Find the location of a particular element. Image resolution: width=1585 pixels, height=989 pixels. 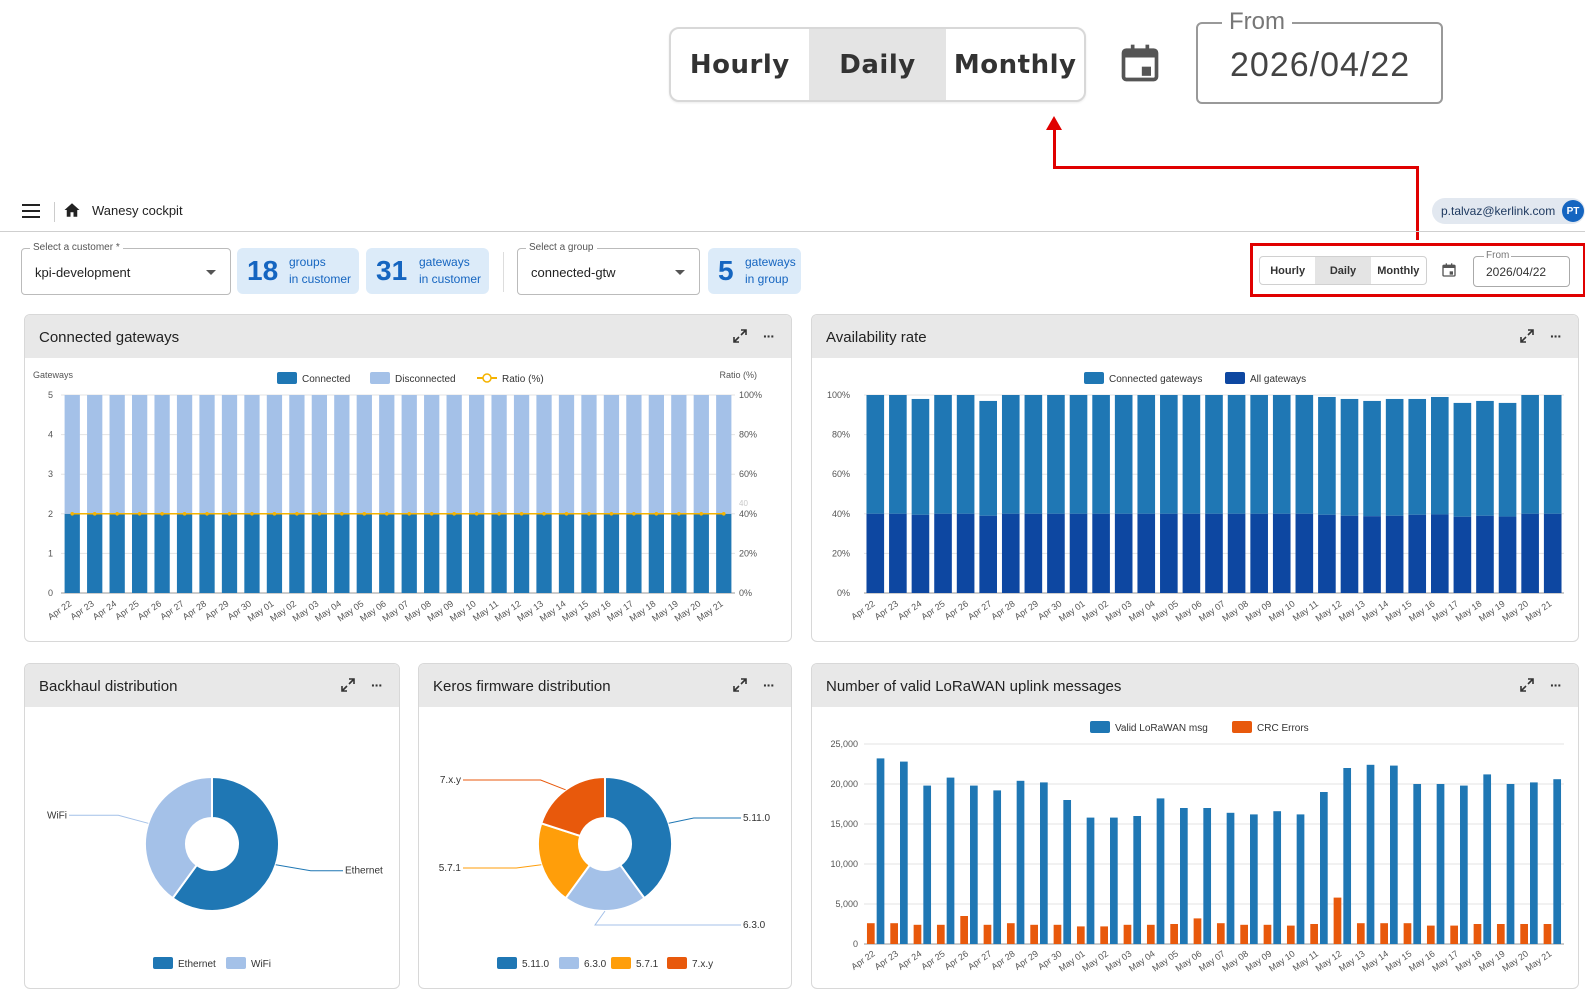

period-toggle: Hourly Daily Monthly is located at coordinates (1343, 270).